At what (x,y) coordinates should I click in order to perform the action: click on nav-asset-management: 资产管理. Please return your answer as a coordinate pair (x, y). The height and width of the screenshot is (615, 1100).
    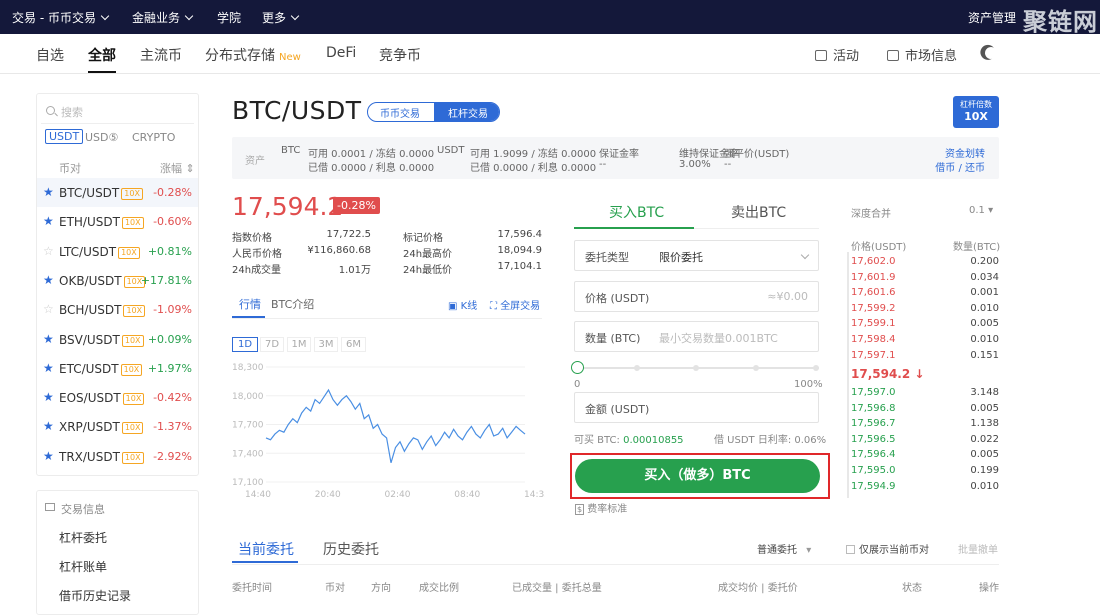
    Looking at the image, I should click on (992, 17).